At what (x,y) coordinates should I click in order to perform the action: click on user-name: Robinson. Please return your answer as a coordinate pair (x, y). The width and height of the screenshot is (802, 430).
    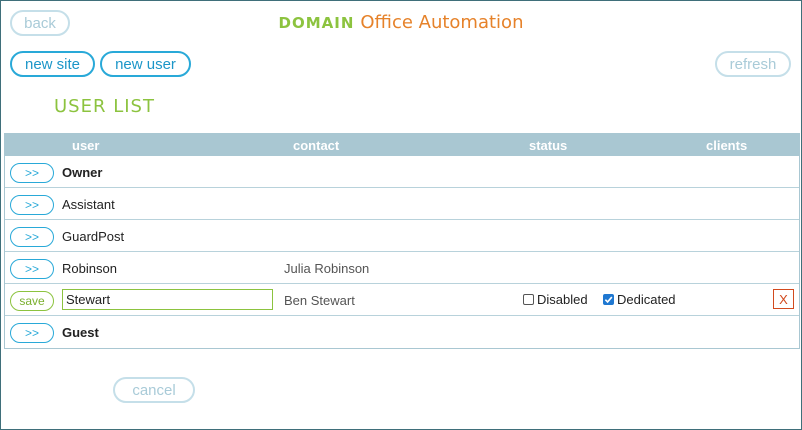
    Looking at the image, I should click on (89, 268).